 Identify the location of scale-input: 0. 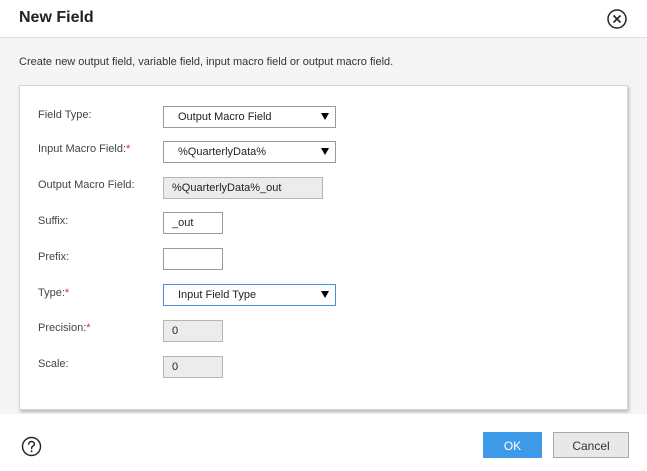
(193, 367).